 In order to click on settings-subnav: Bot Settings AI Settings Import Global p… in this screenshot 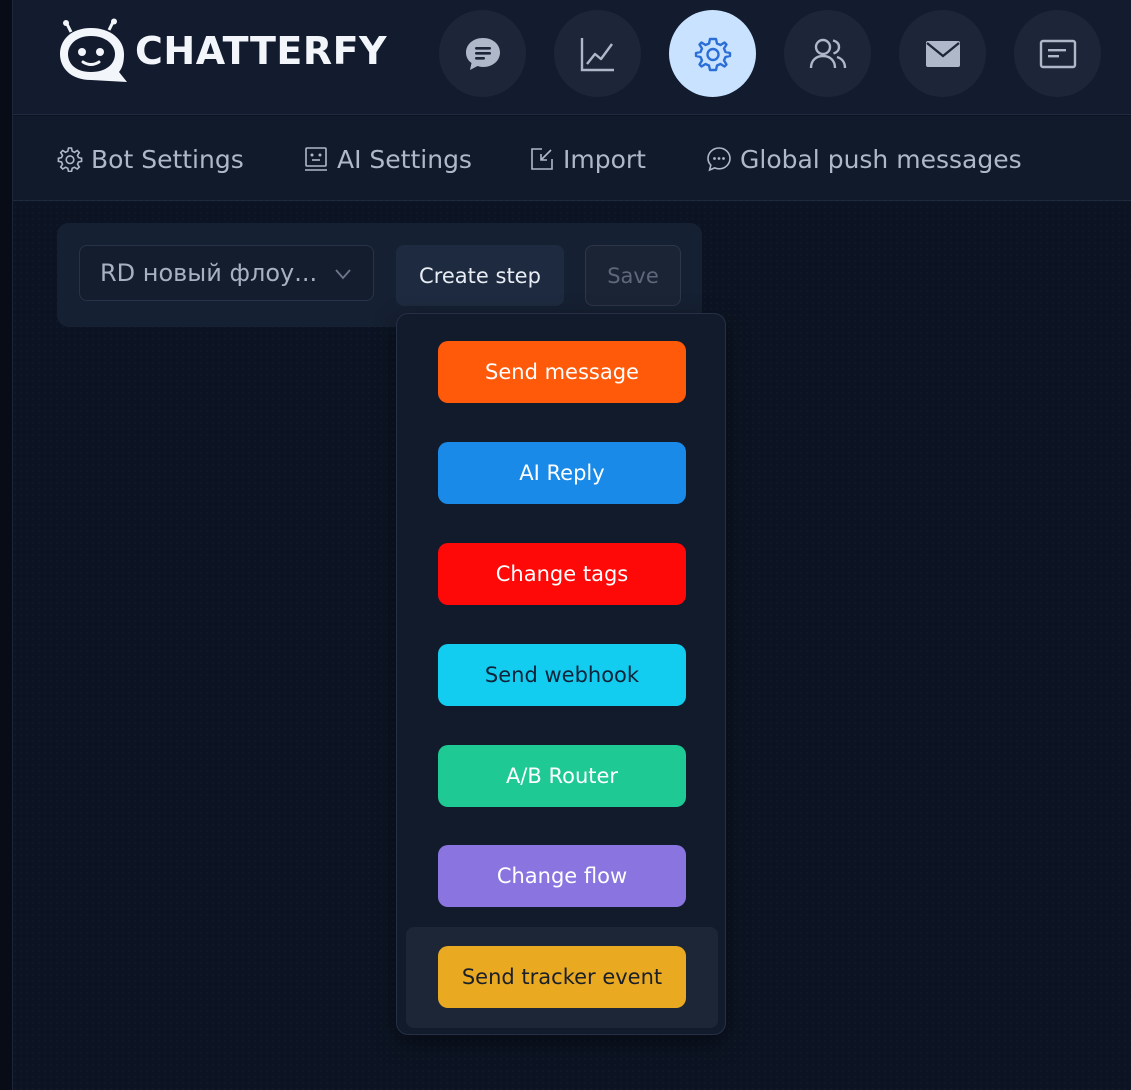, I will do `click(572, 158)`.